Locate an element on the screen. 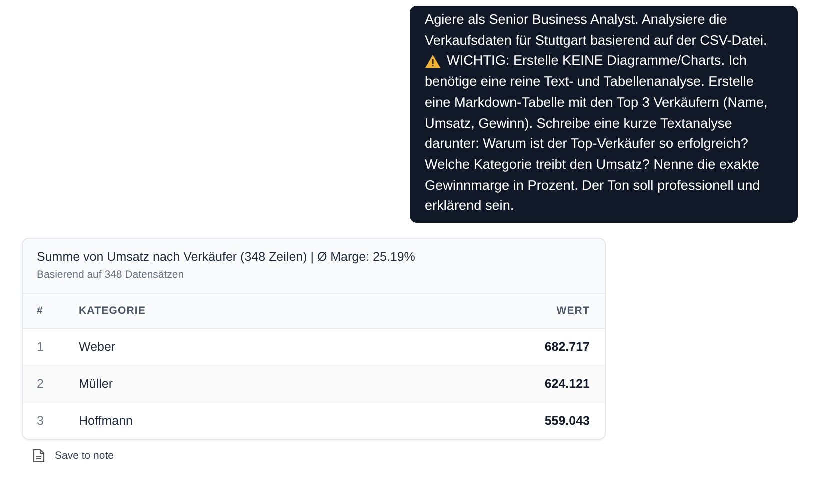 The image size is (821, 479). table-cell: 1 is located at coordinates (51, 347).